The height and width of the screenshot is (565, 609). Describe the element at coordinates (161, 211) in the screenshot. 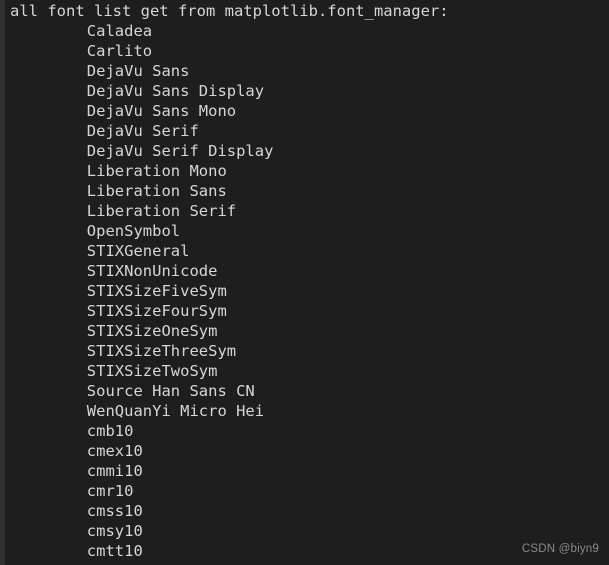

I see `font-name: Liberation Serif` at that location.